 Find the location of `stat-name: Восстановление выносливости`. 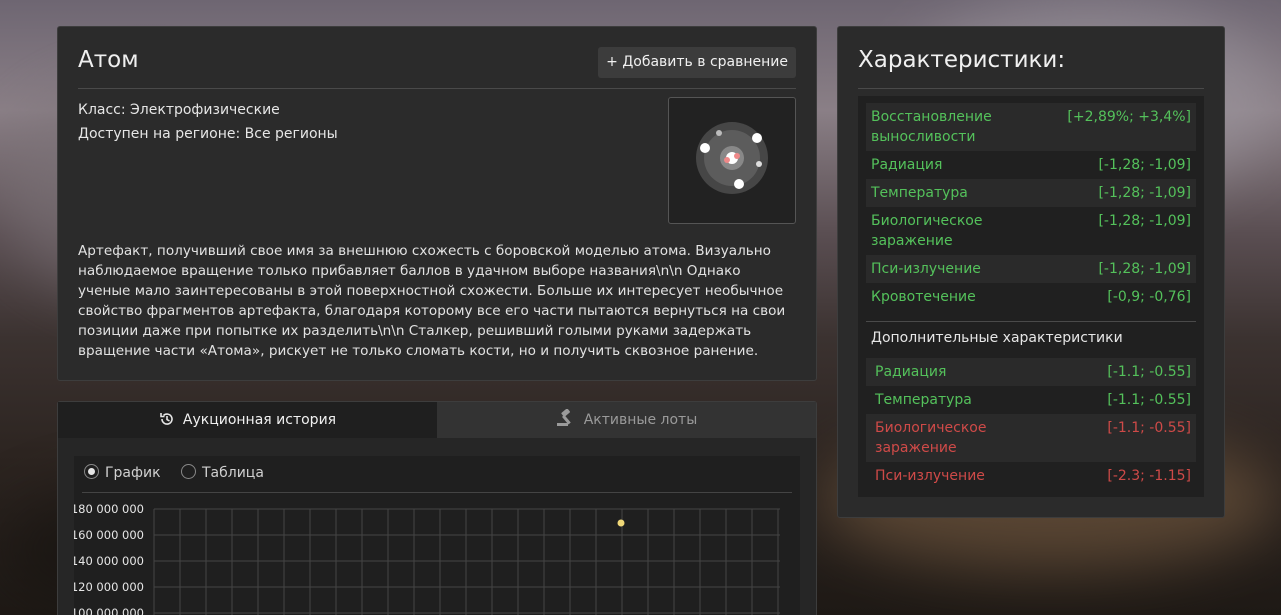

stat-name: Восстановление выносливости is located at coordinates (931, 127).